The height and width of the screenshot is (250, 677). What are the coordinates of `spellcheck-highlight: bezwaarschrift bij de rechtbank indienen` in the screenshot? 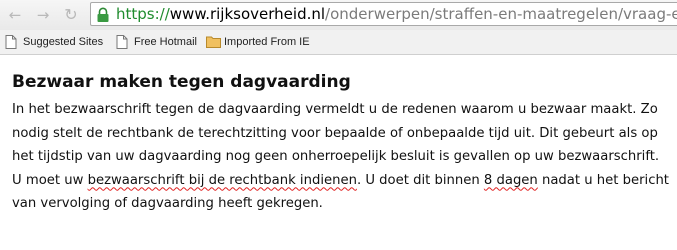 It's located at (222, 180).